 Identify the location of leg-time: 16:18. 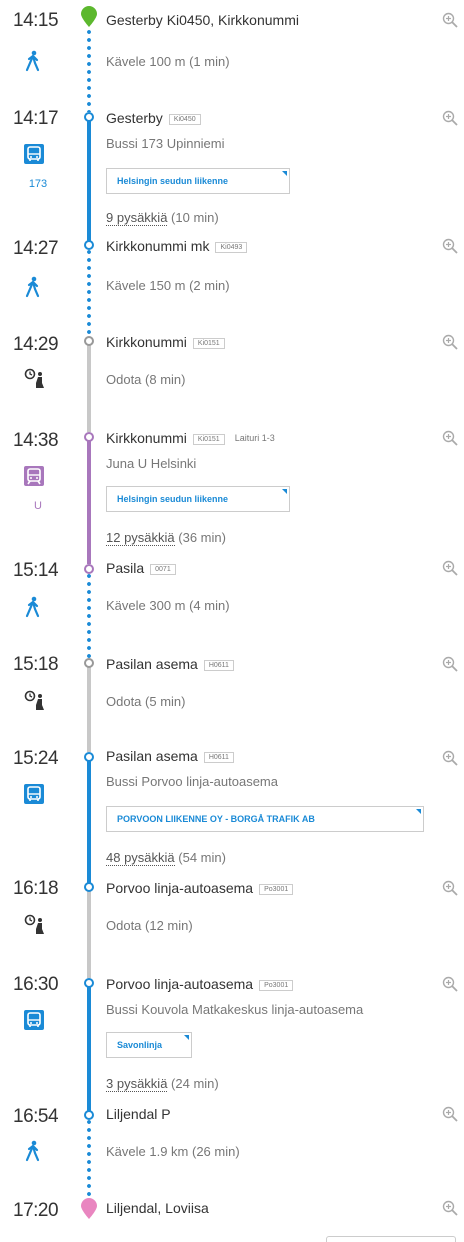
(36, 888).